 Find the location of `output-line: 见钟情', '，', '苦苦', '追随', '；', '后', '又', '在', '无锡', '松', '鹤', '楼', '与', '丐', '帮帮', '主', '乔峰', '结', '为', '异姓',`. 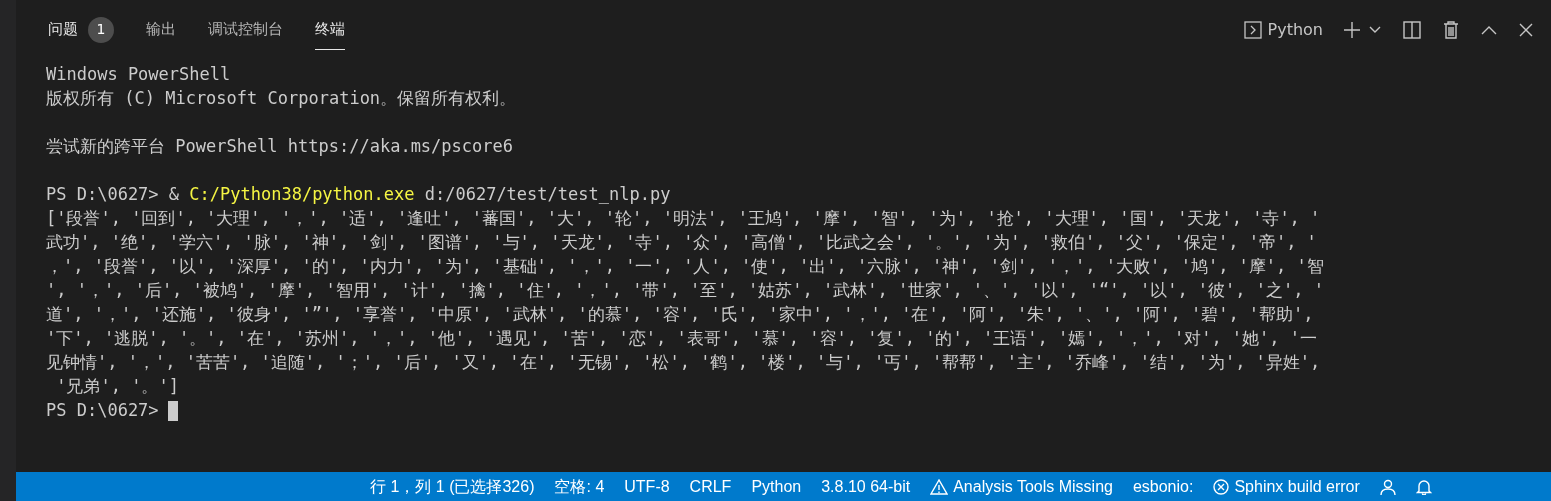

output-line: 见钟情', '，', '苦苦', '追随', '；', '后', '又', '在', '无锡', '松', '鹤', '楼', '与', '丐', '帮帮', '主', '乔峰', '结', '为', '异姓', is located at coordinates (683, 362).